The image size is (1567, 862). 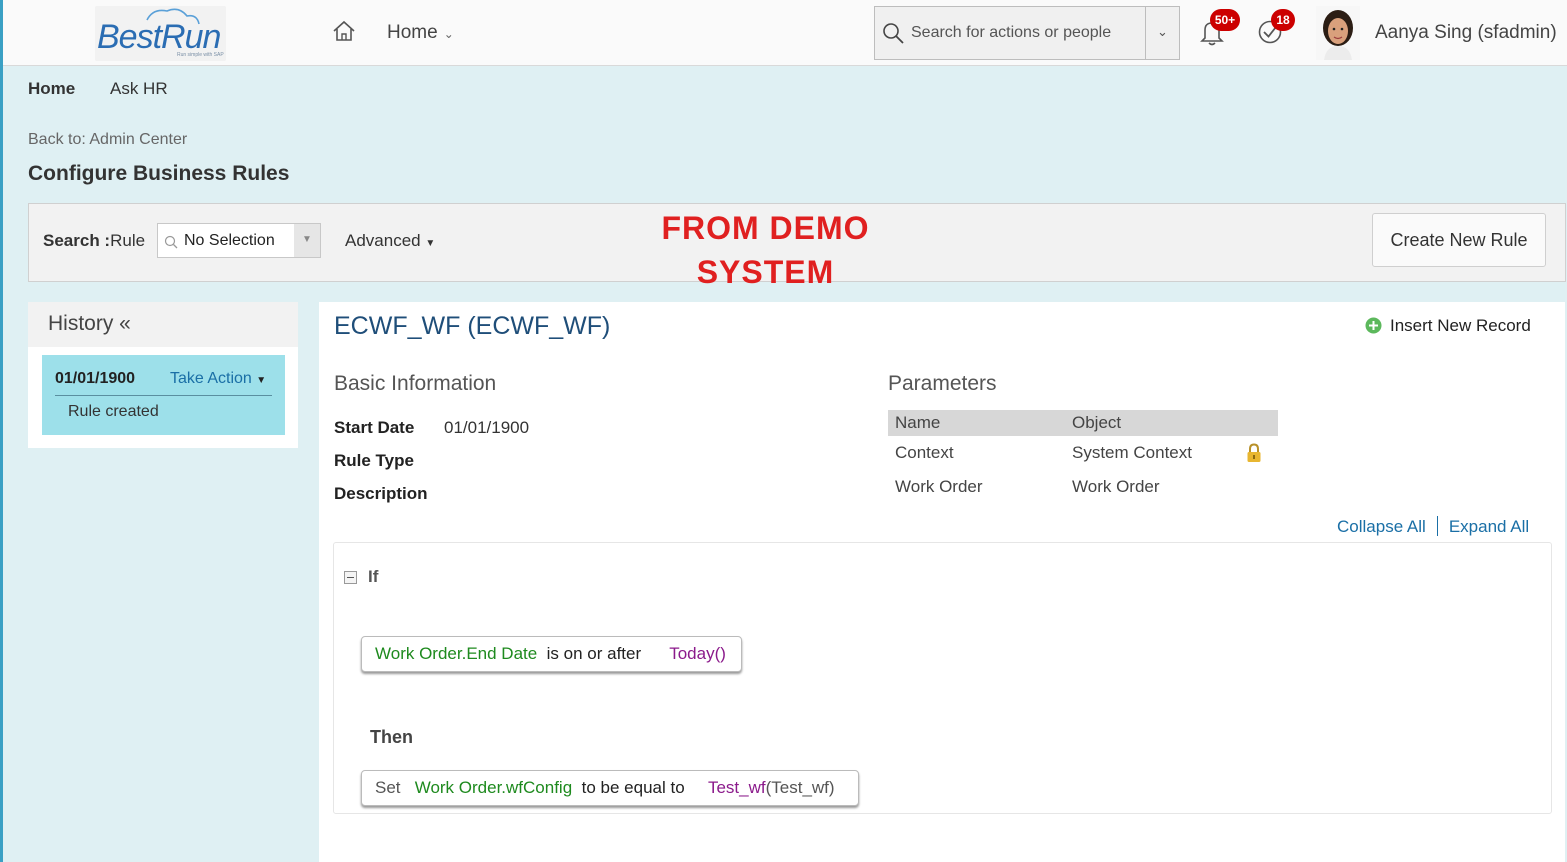 What do you see at coordinates (373, 576) in the screenshot?
I see `if-label: If` at bounding box center [373, 576].